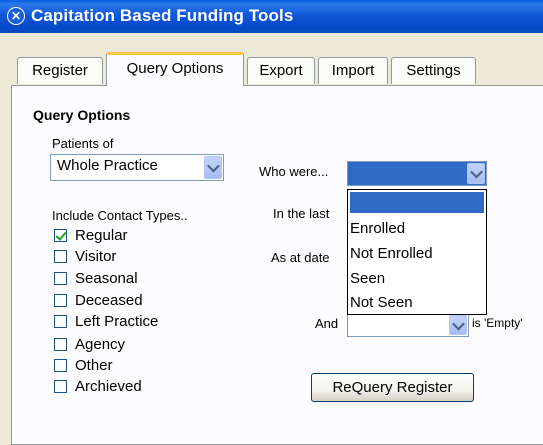 The width and height of the screenshot is (543, 445). I want to click on requery-register-button: ReQuery Register, so click(392, 387).